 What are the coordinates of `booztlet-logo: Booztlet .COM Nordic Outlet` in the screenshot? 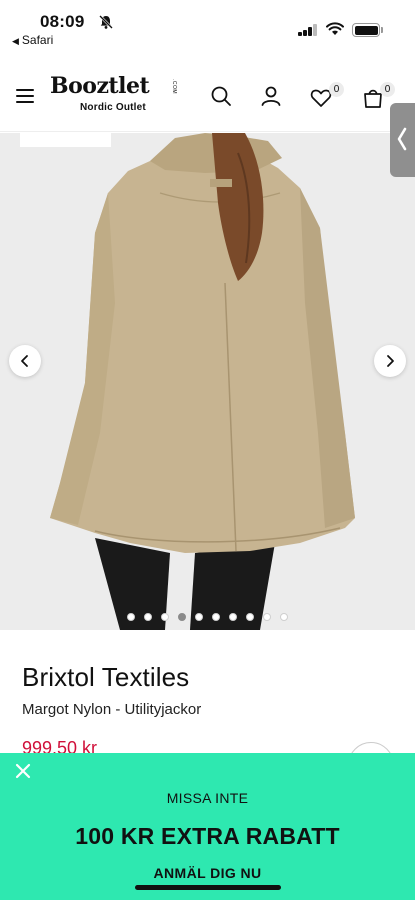 It's located at (115, 97).